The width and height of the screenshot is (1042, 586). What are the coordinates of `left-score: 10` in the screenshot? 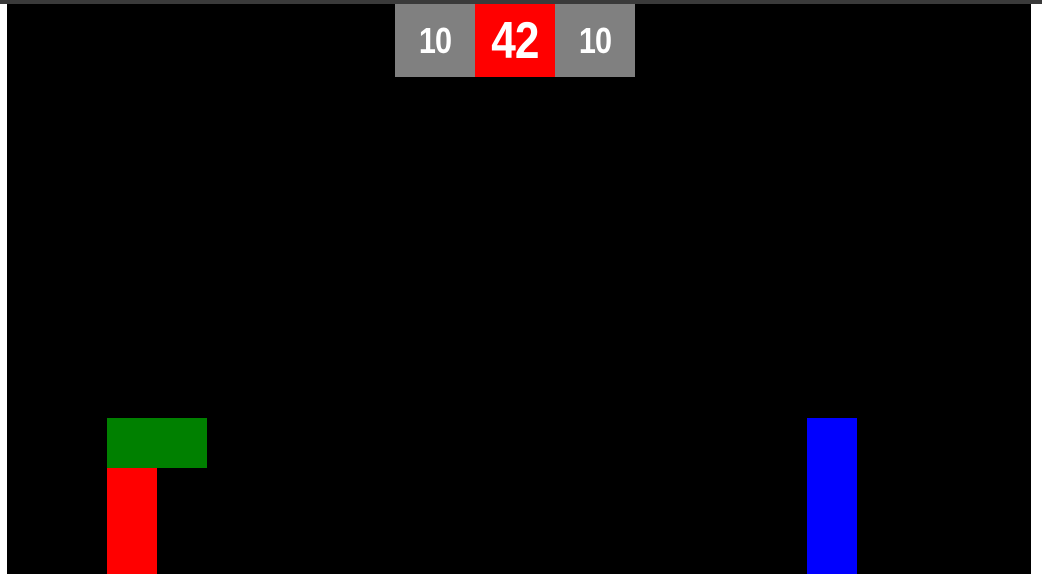 It's located at (435, 40).